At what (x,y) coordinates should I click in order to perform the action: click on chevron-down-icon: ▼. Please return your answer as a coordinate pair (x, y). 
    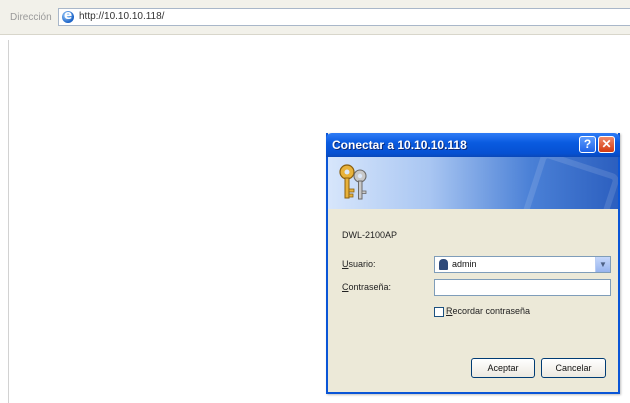
    Looking at the image, I should click on (602, 264).